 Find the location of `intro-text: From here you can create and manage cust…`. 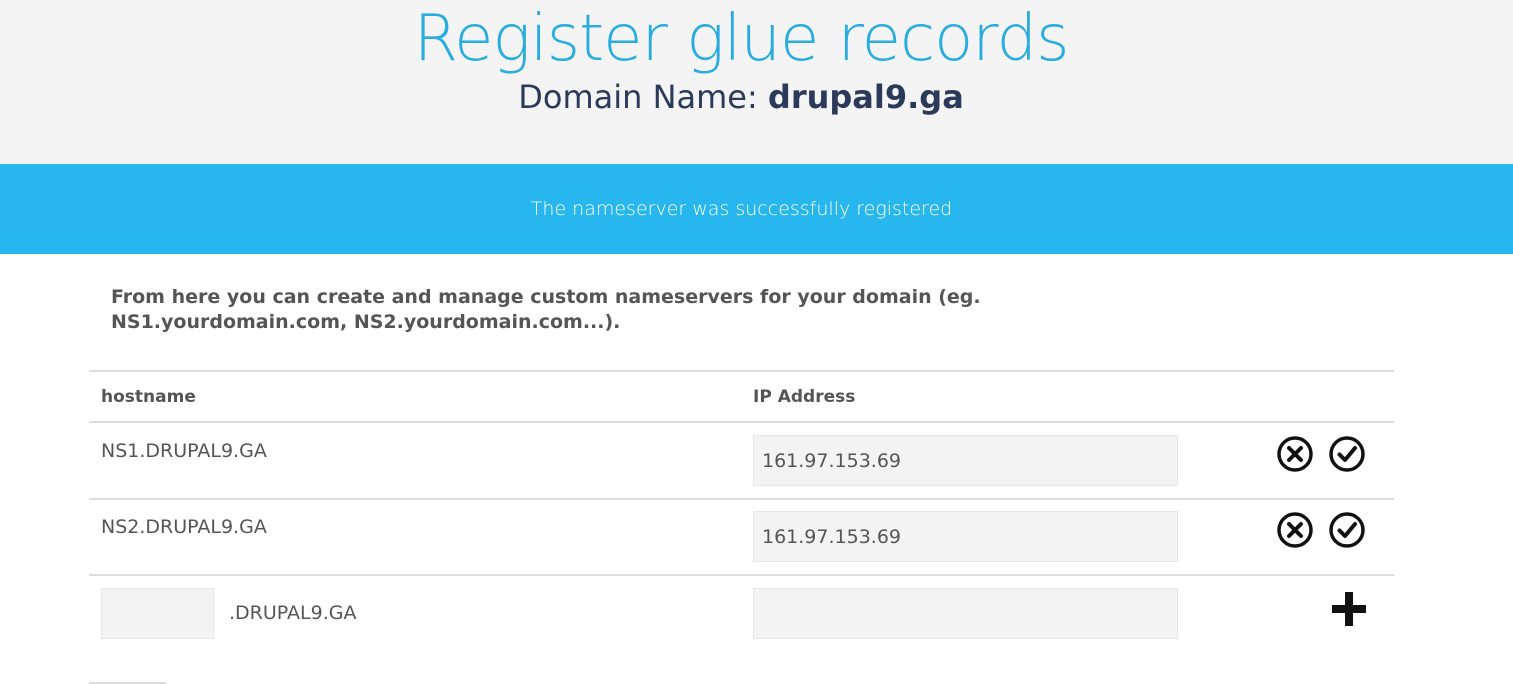

intro-text: From here you can create and manage cust… is located at coordinates (546, 309).